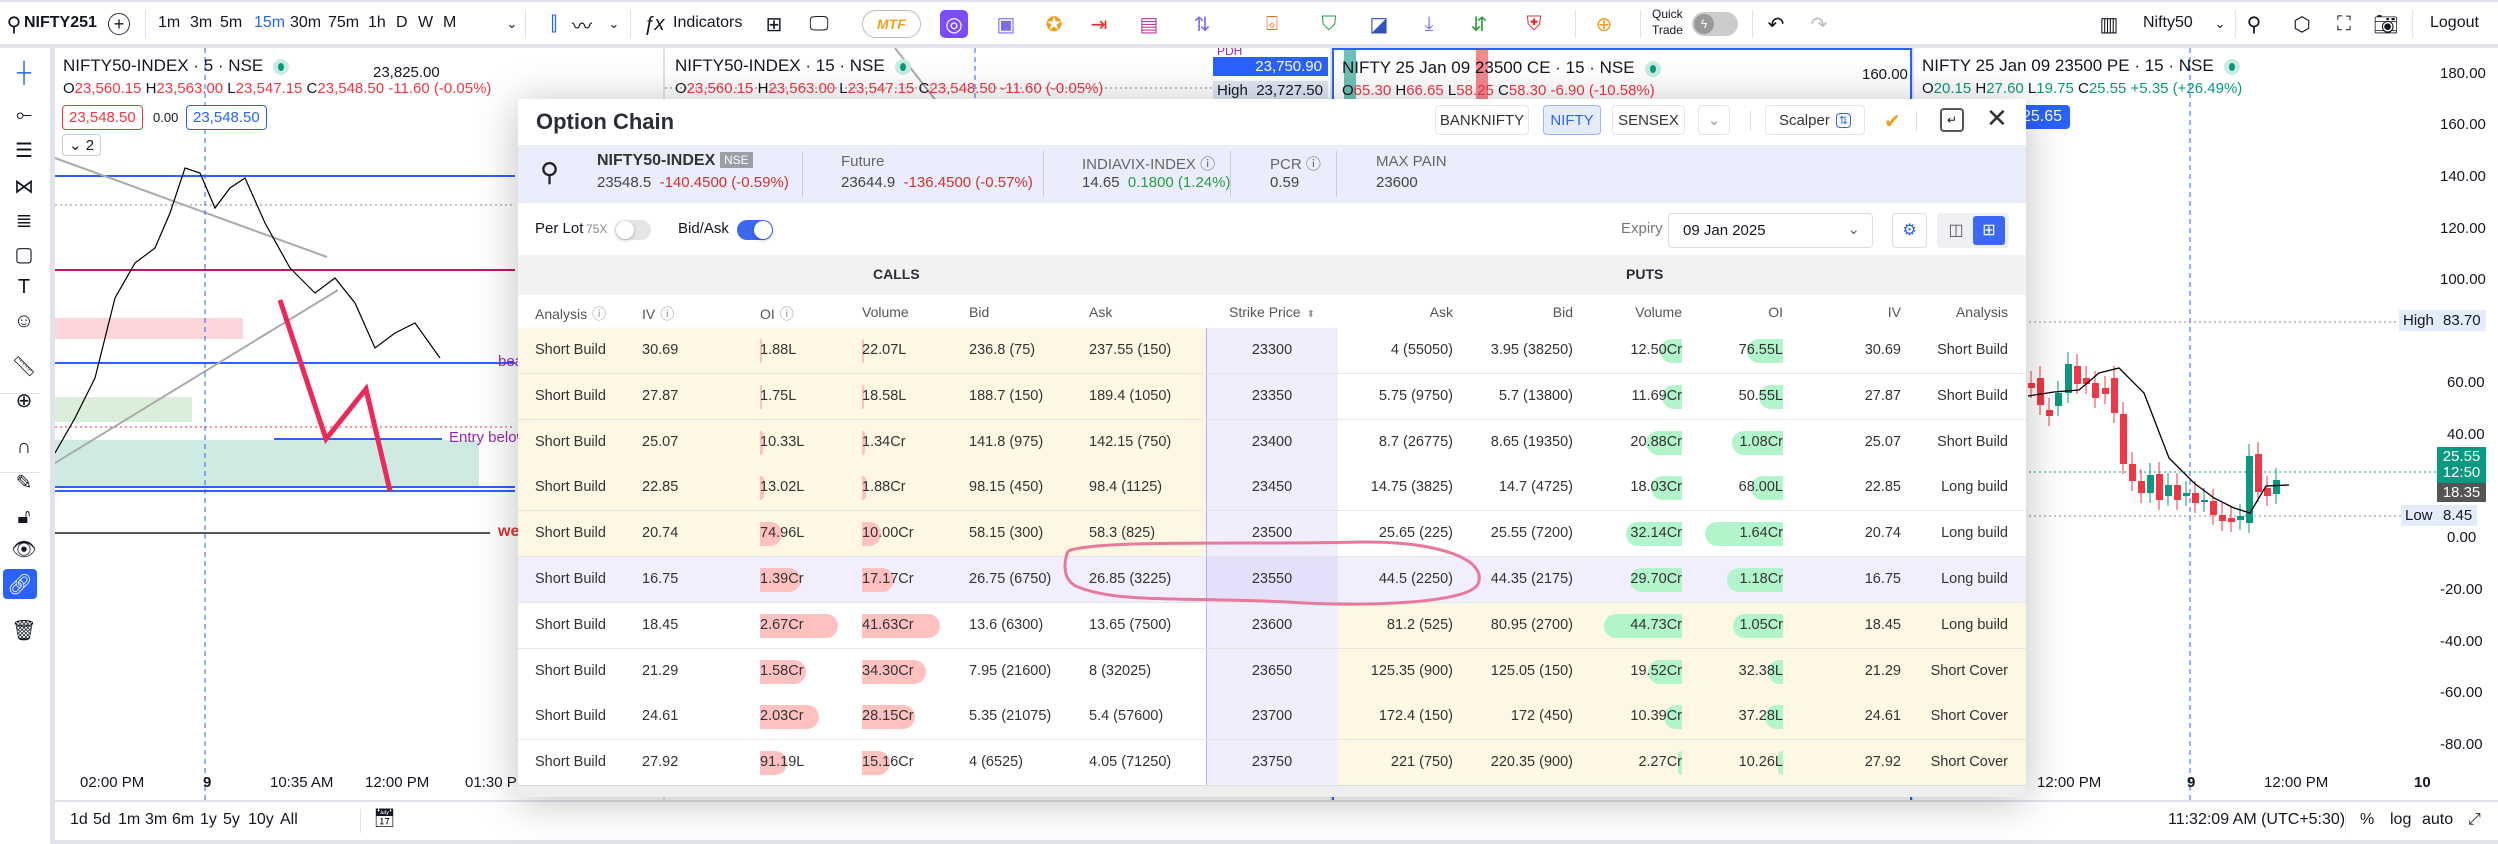 The width and height of the screenshot is (2498, 844). What do you see at coordinates (208, 820) in the screenshot?
I see `range-1y: 1y` at bounding box center [208, 820].